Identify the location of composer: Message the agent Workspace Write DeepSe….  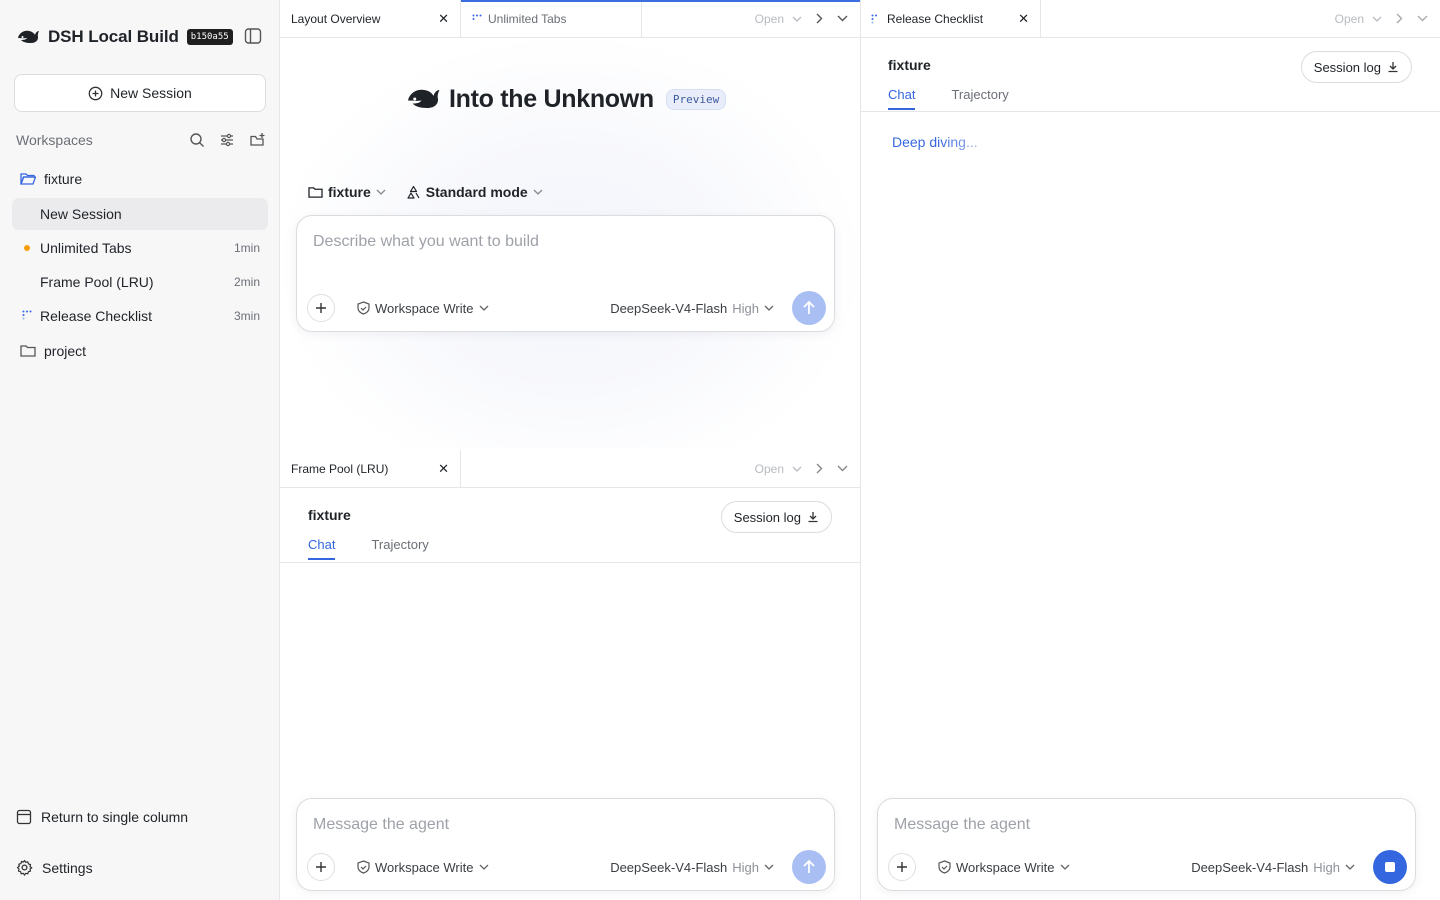
(565, 844).